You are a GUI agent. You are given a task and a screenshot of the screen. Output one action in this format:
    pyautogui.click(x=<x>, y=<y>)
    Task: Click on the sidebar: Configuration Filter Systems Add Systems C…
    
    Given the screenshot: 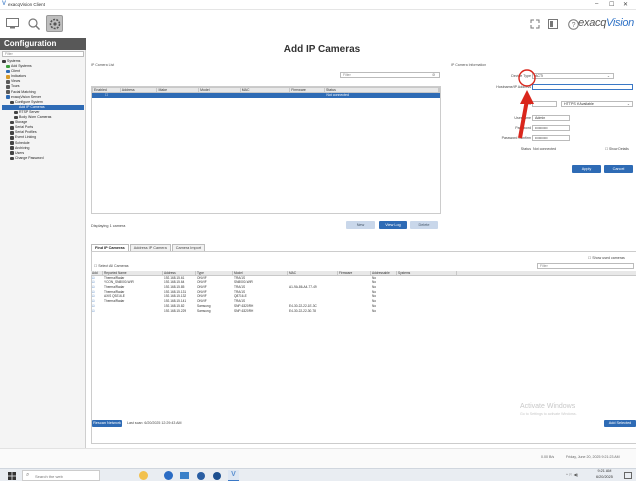 What is the action you would take?
    pyautogui.click(x=43, y=243)
    